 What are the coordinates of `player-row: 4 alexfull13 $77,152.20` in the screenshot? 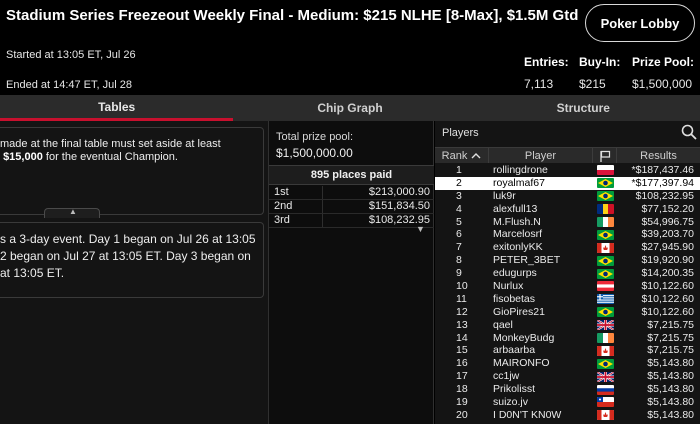 It's located at (567, 209).